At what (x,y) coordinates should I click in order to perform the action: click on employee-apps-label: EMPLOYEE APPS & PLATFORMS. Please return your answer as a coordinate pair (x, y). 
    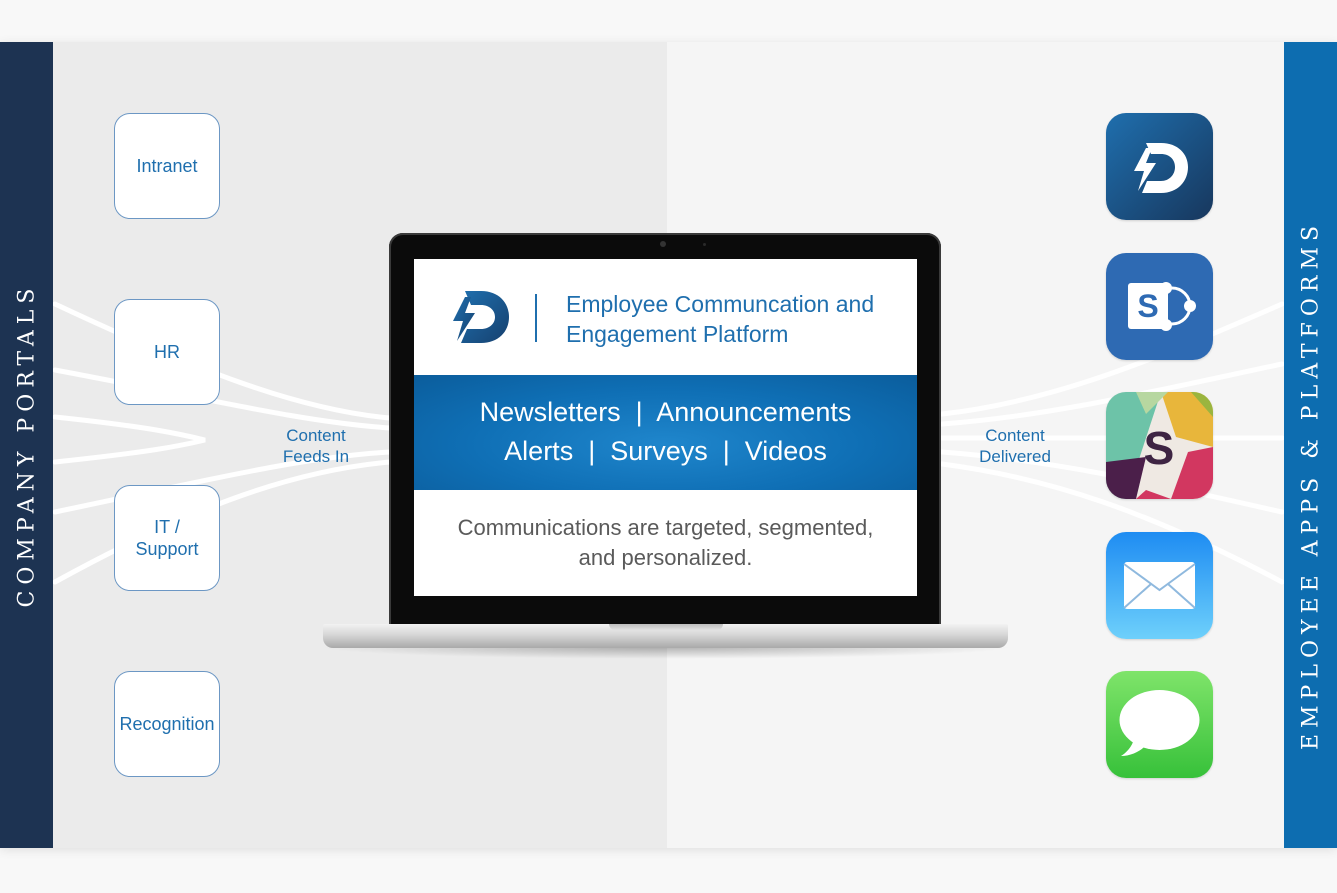
    Looking at the image, I should click on (1310, 485).